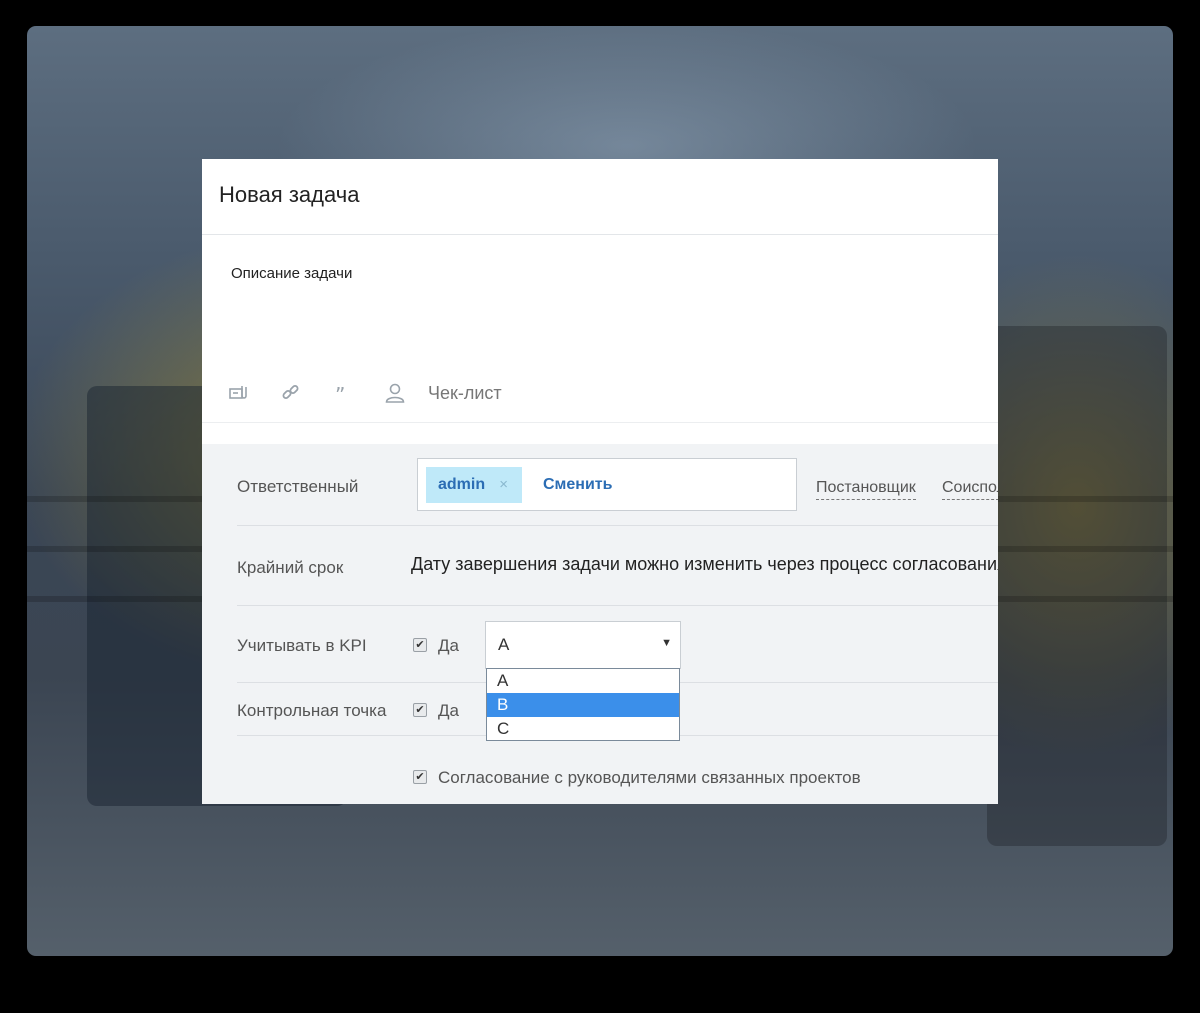 This screenshot has width=1200, height=1013. What do you see at coordinates (364, 393) in the screenshot?
I see `editor-toolbar: ” Чек-лист` at bounding box center [364, 393].